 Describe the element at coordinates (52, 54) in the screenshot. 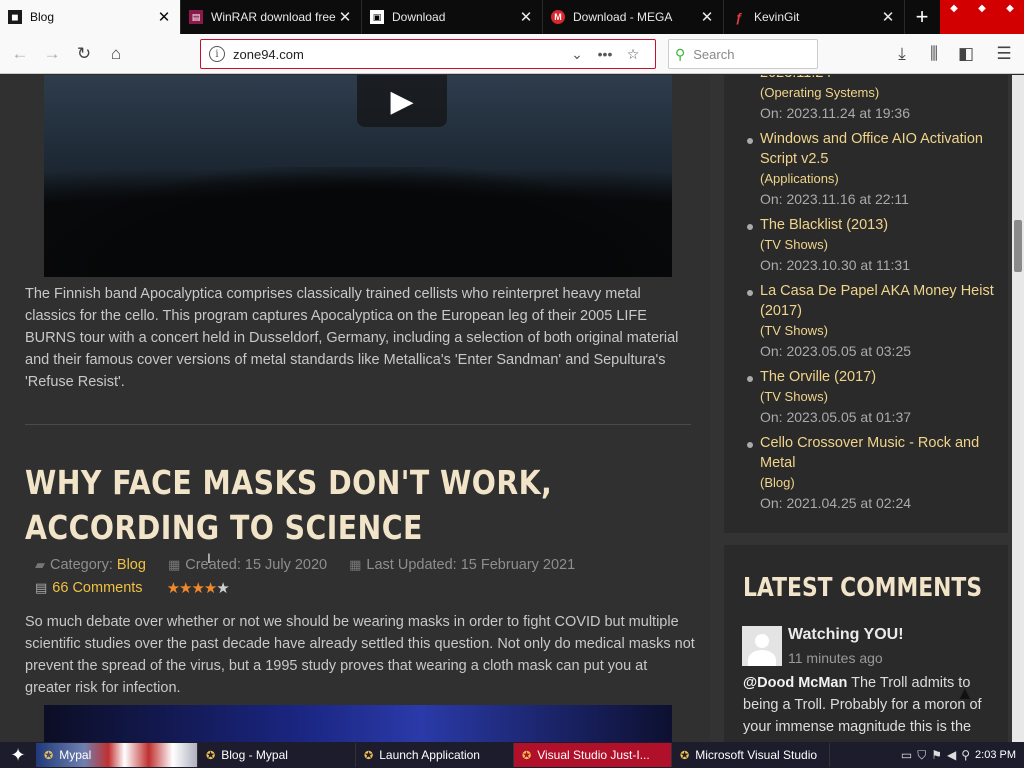

I see `forward-arrow-icon: →` at that location.